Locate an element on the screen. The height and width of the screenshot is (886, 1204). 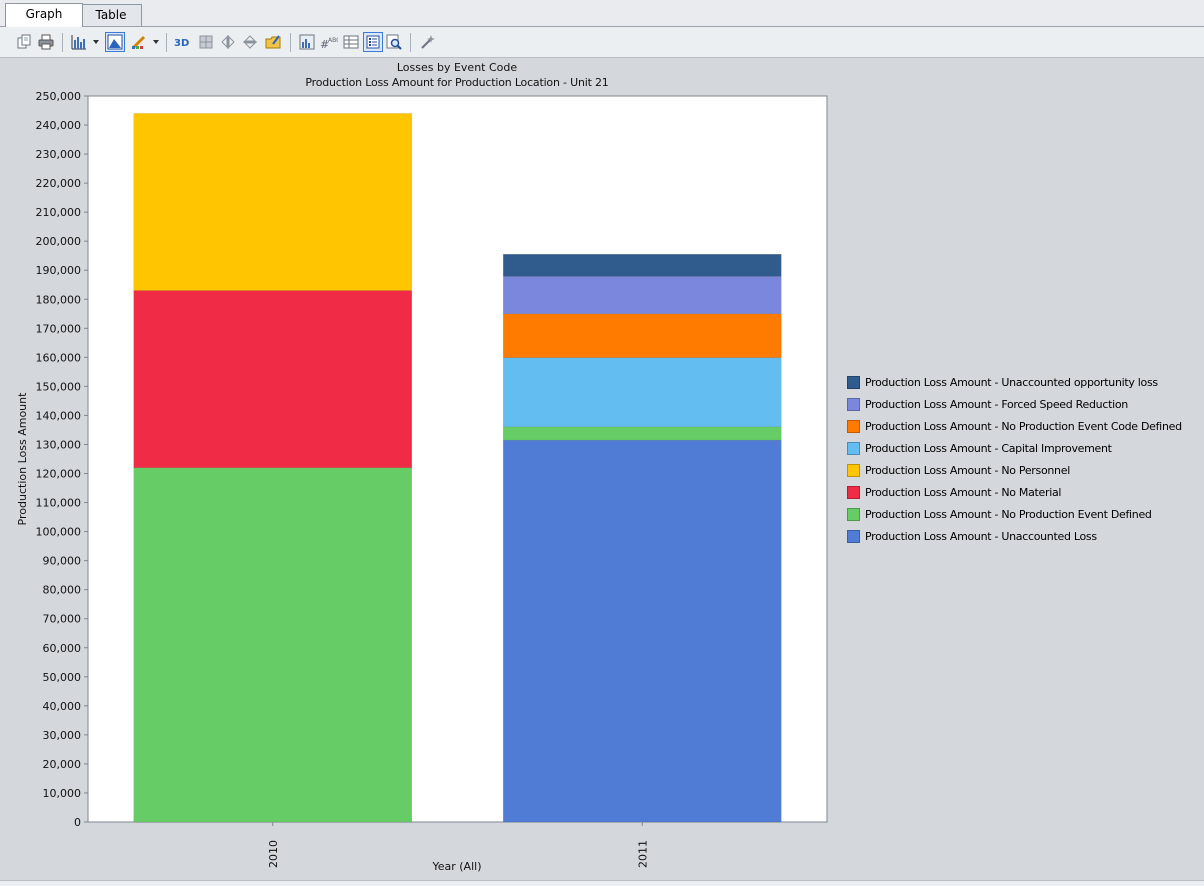
y-tick-label: 200,000 is located at coordinates (59, 241).